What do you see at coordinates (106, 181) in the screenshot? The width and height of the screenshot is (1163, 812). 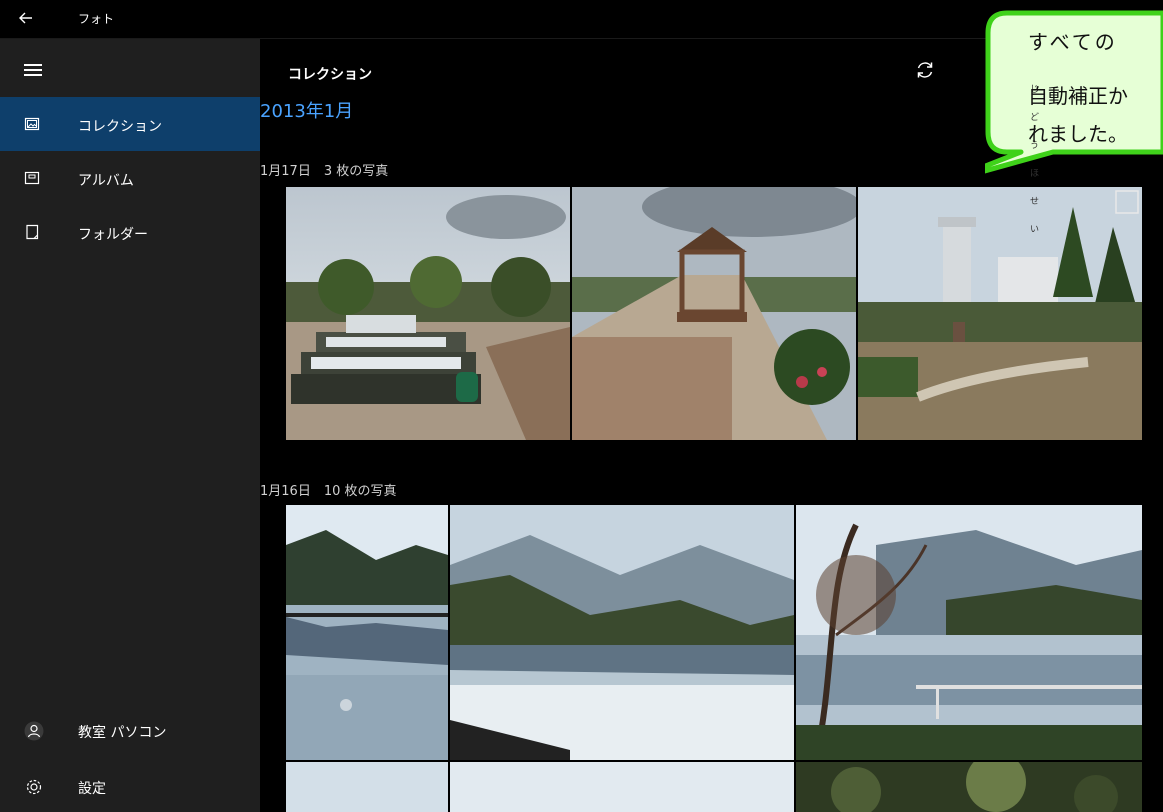 I see `sidebar-item-label: アルバム` at bounding box center [106, 181].